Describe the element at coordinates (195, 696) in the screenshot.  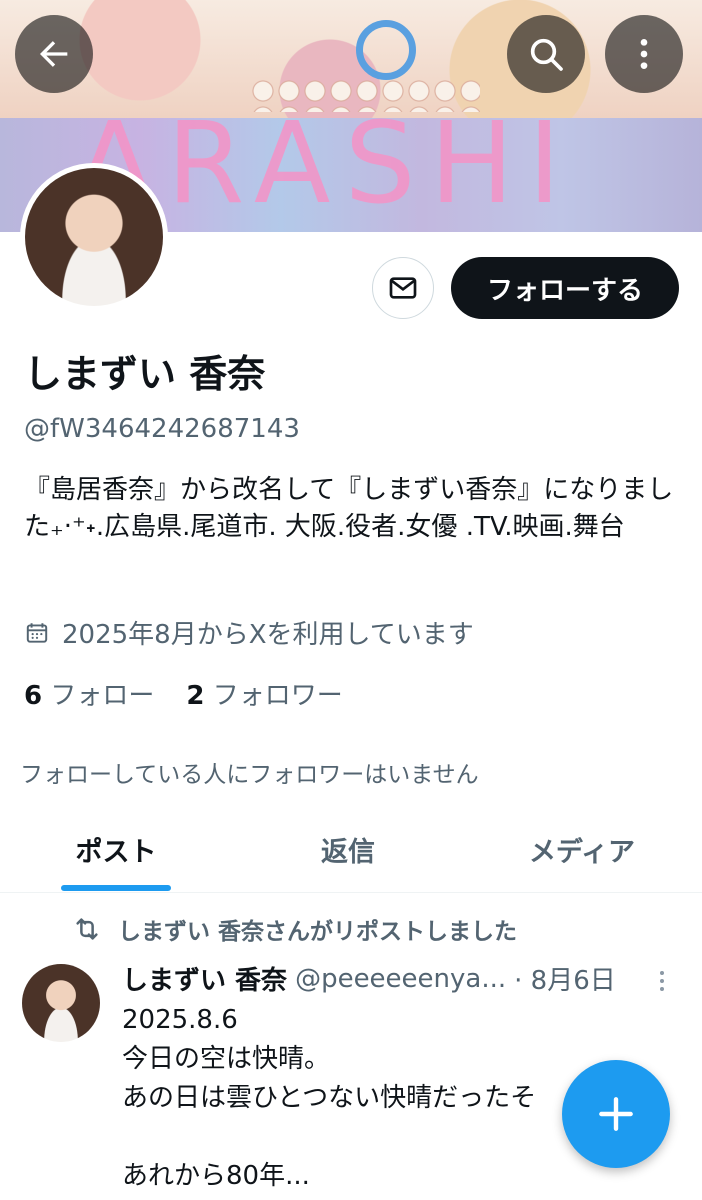
I see `followers-count: 2` at that location.